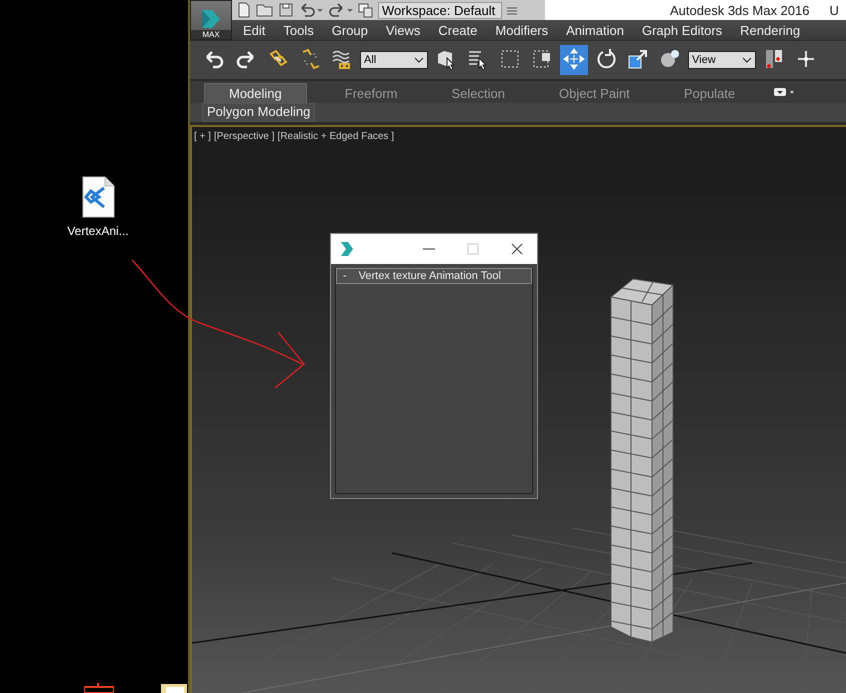 The height and width of the screenshot is (693, 846). What do you see at coordinates (211, 20) in the screenshot?
I see `app-logo-button: MAX` at bounding box center [211, 20].